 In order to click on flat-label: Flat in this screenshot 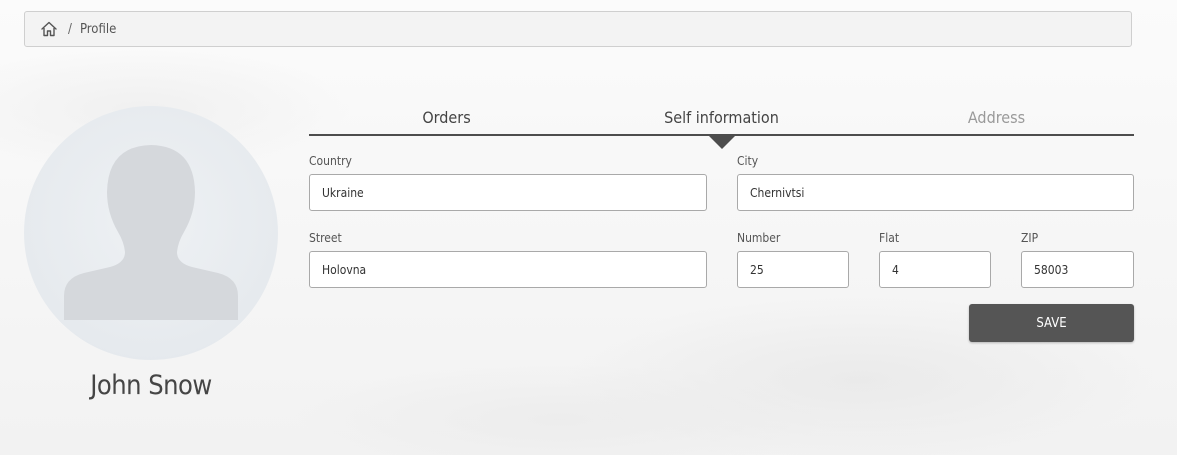, I will do `click(889, 238)`.